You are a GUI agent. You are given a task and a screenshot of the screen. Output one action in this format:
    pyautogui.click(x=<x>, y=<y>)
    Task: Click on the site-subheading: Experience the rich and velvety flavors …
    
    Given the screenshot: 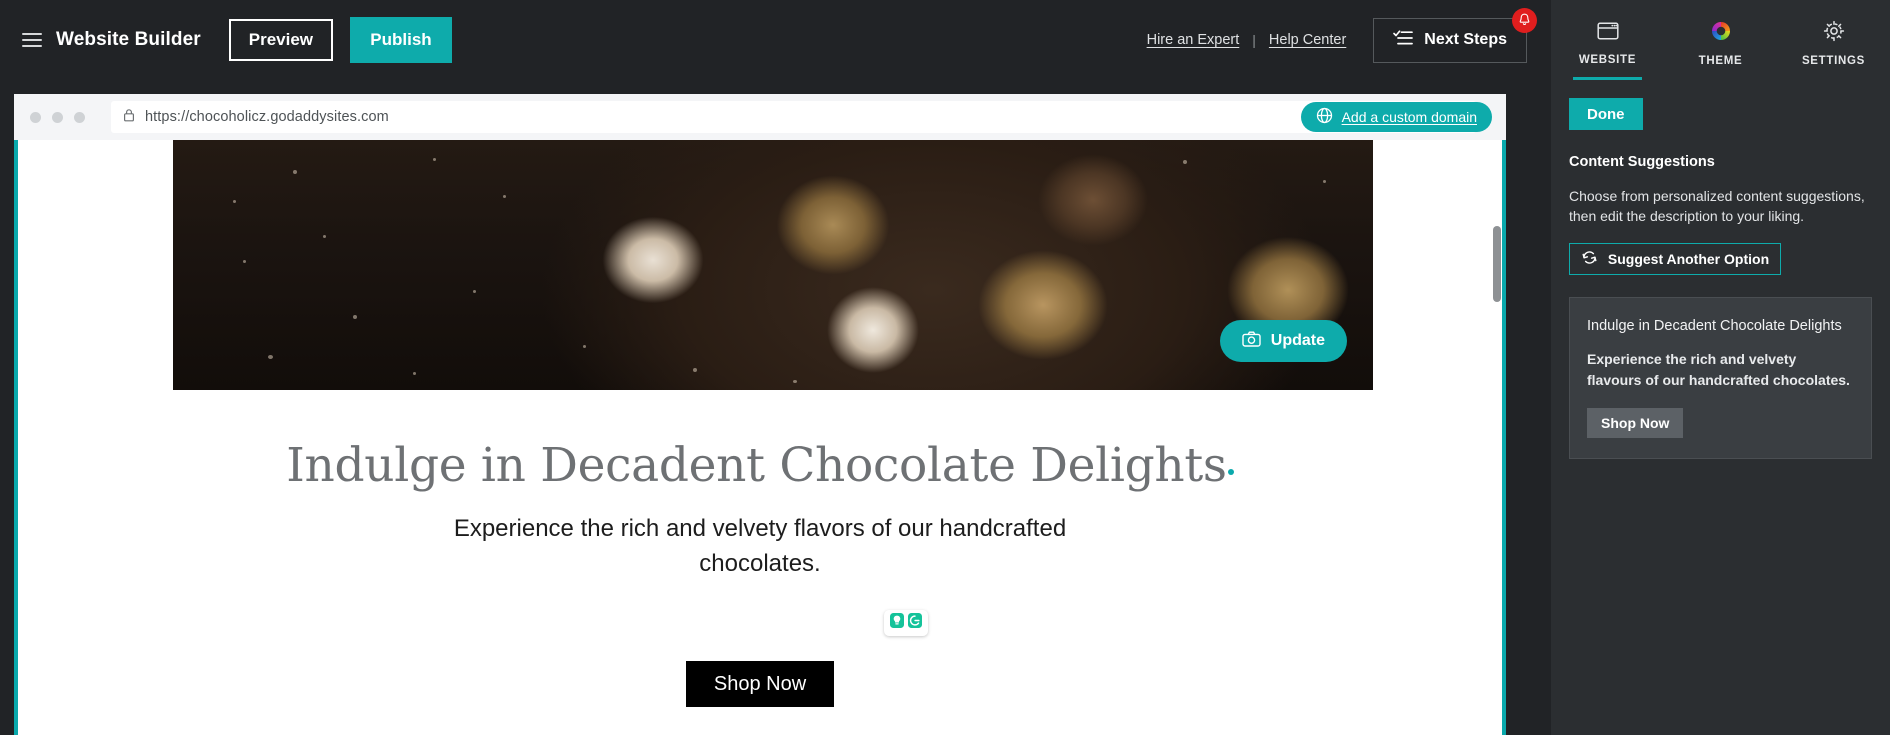 What is the action you would take?
    pyautogui.click(x=760, y=547)
    